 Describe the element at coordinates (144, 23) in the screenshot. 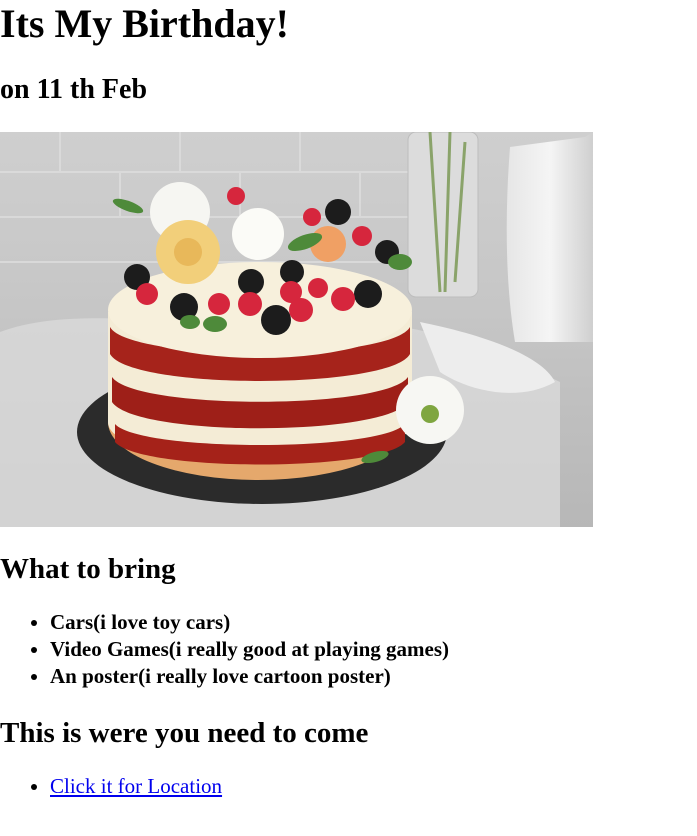

I see `page-title: Its My Birthday!` at that location.